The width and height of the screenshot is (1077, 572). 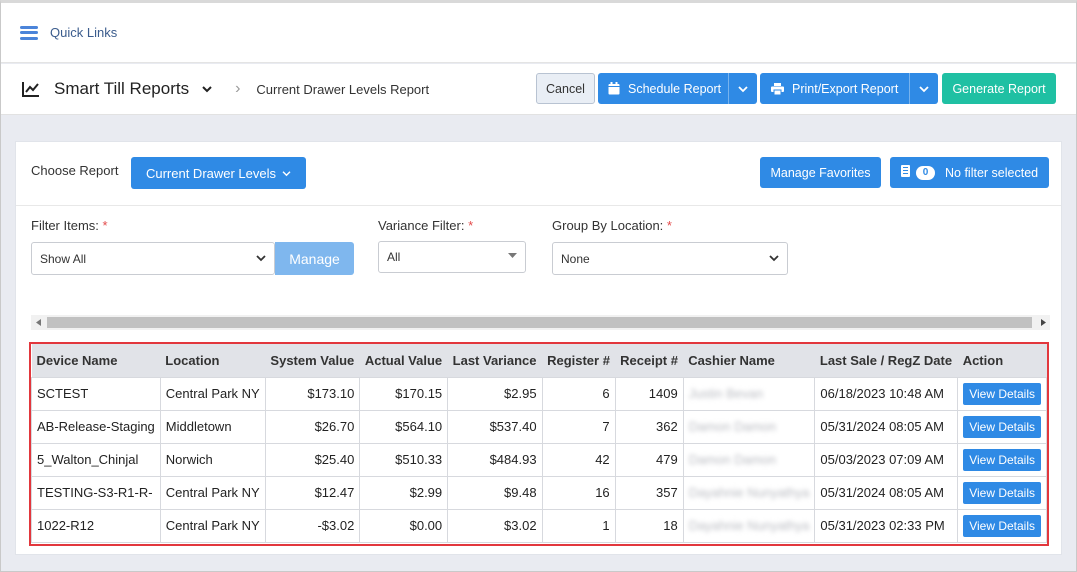 I want to click on manage-filter-button: Manage, so click(x=314, y=258).